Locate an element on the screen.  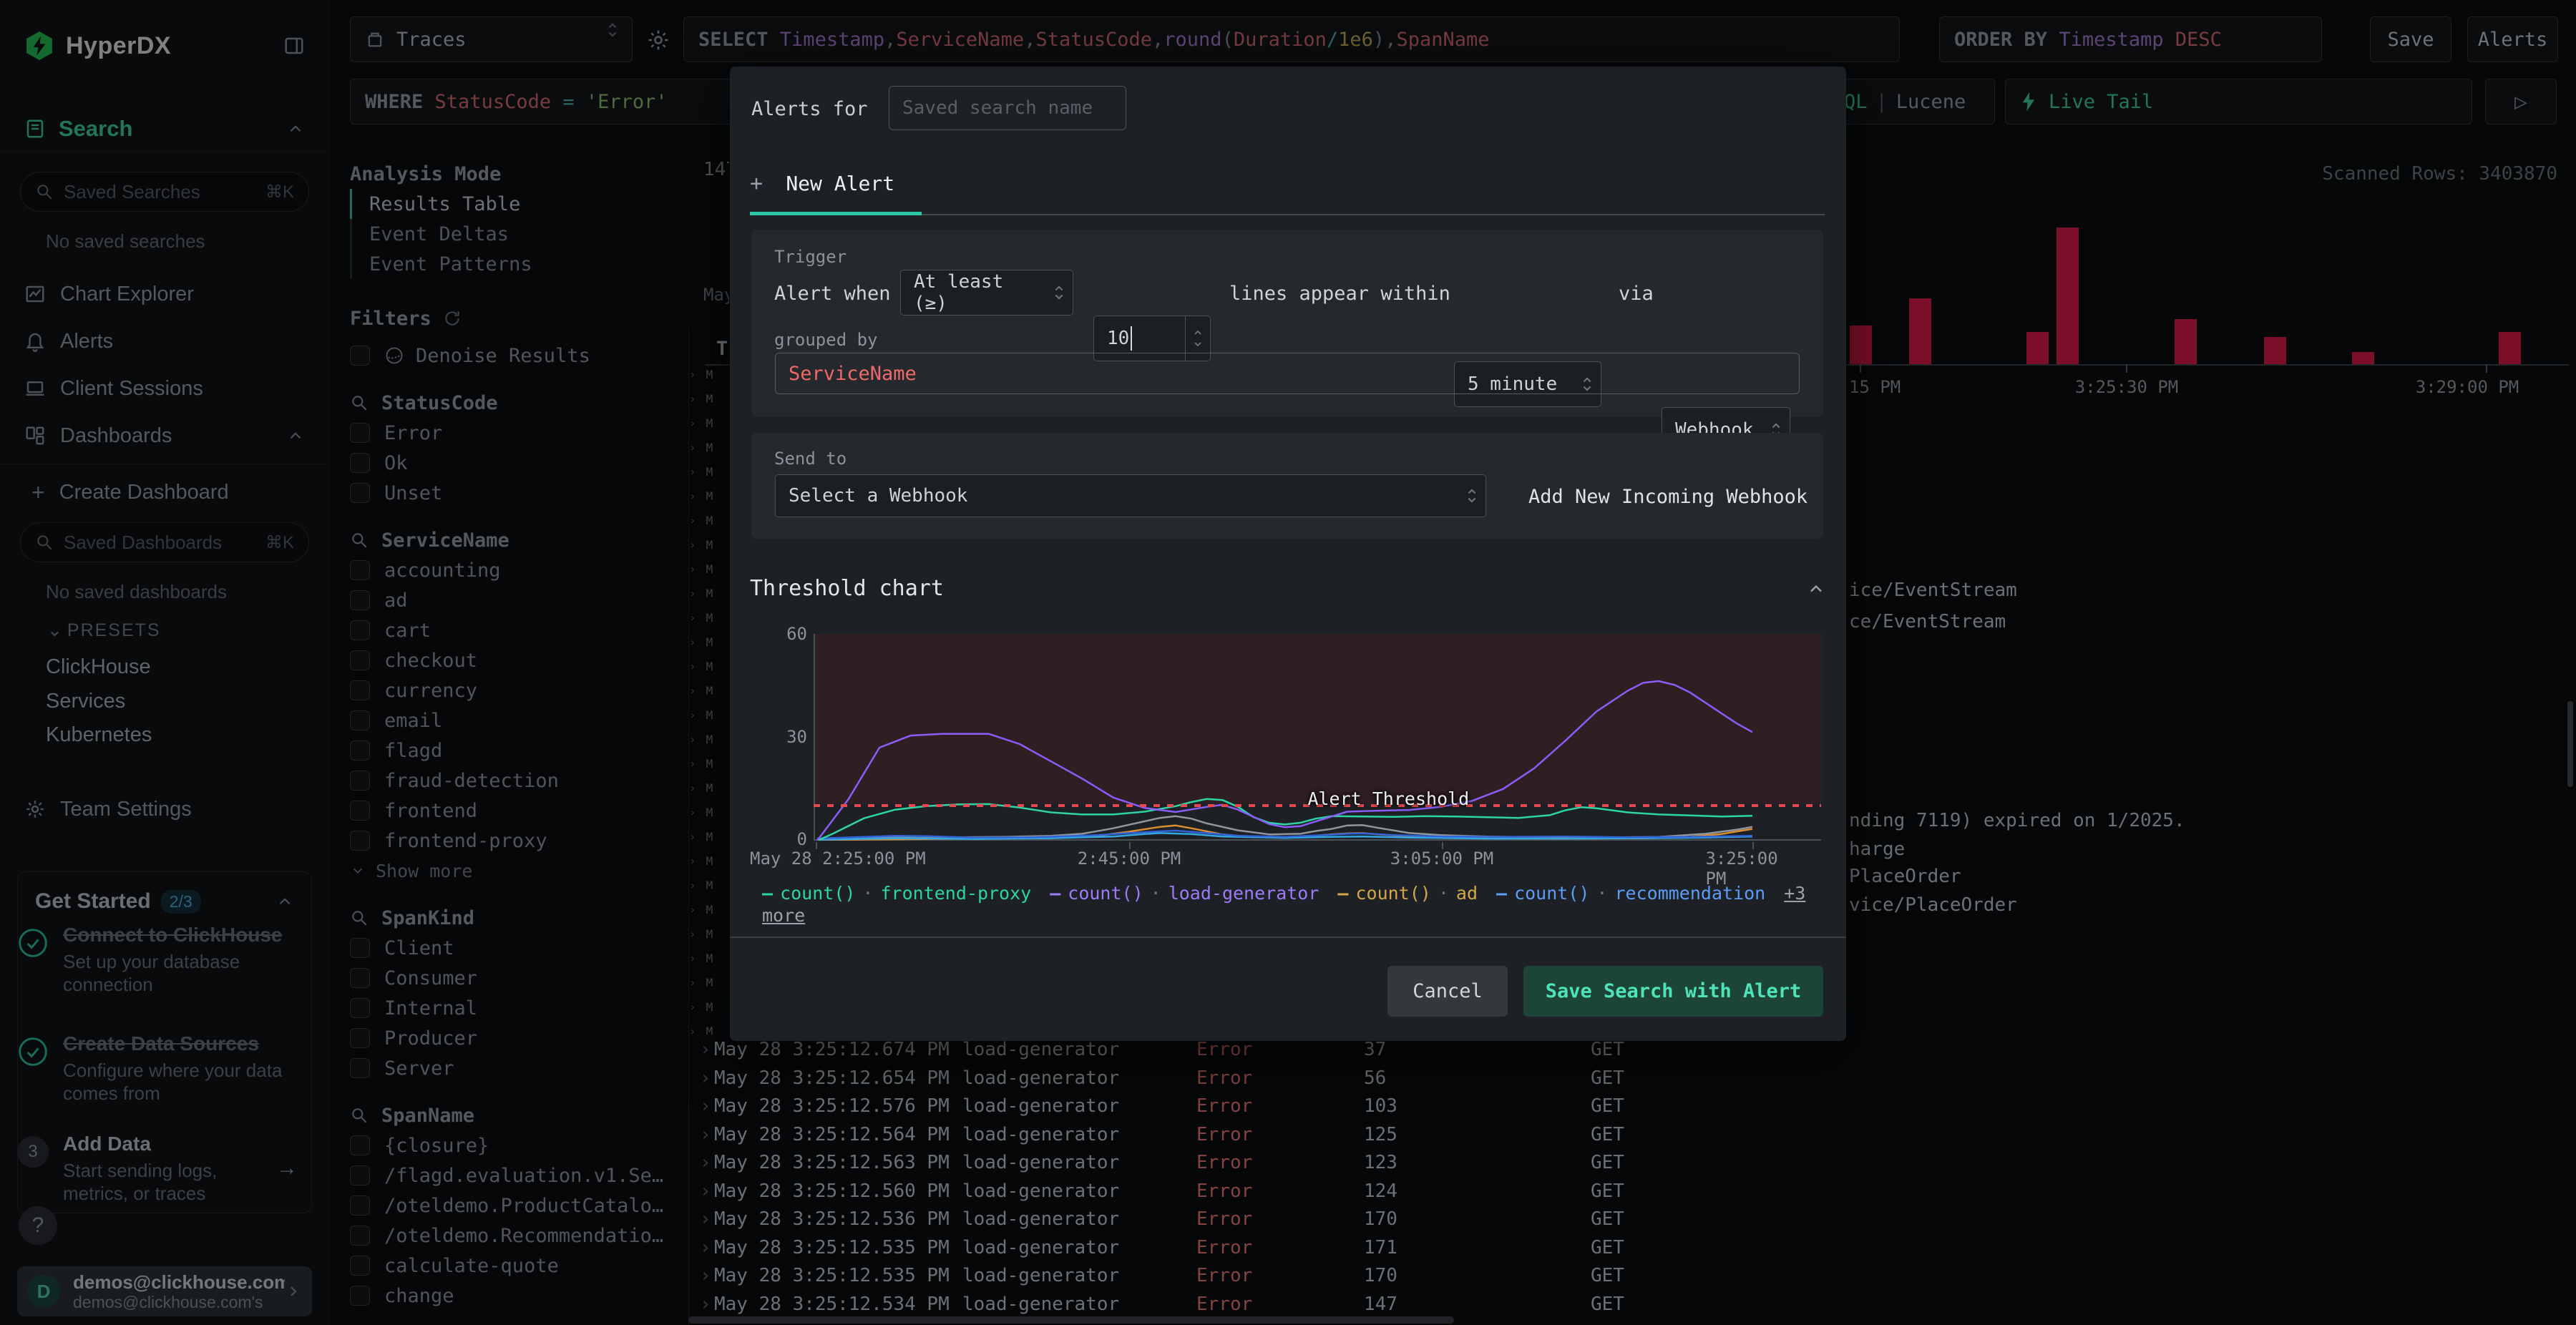
grouped-by-input: ServiceName is located at coordinates (1287, 374).